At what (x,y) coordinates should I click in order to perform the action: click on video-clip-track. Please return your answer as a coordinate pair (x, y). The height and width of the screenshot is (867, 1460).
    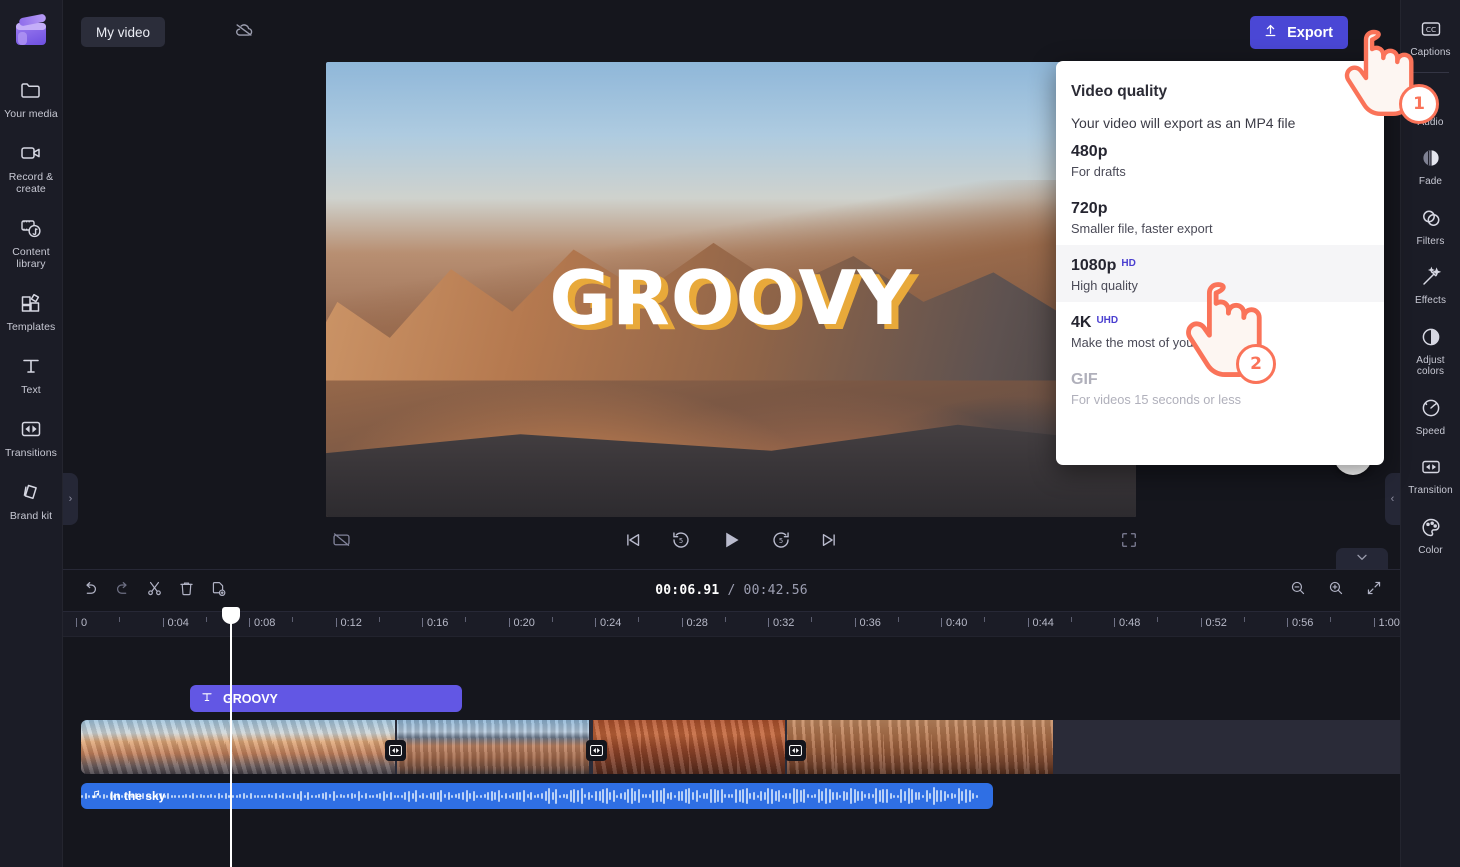
    Looking at the image, I should click on (740, 747).